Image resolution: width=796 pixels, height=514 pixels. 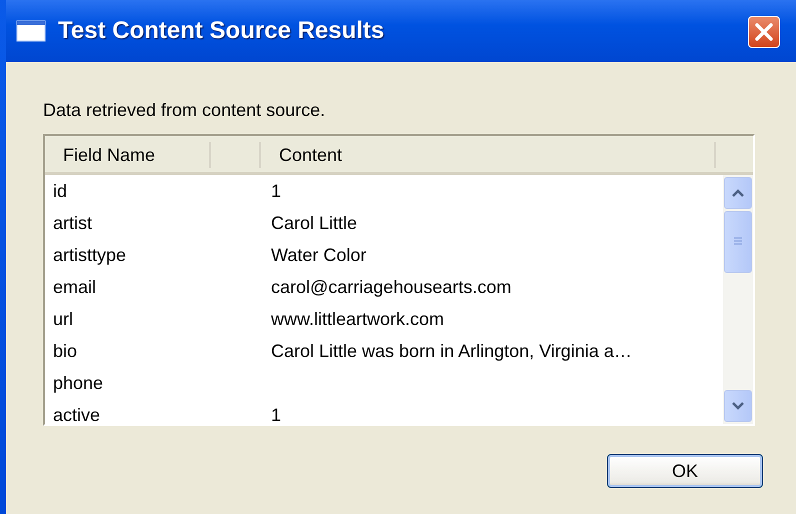 I want to click on field-name-cell-text: bio, so click(x=65, y=351).